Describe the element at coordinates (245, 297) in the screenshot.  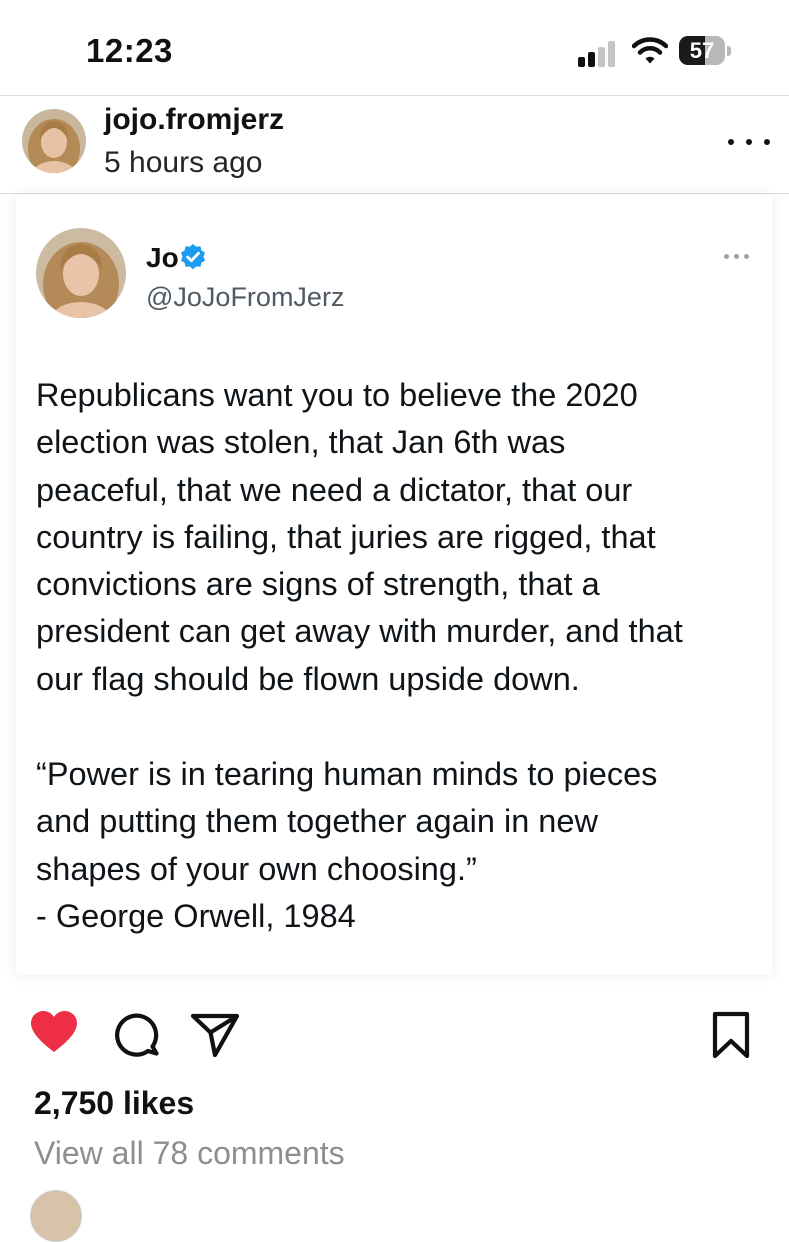
I see `tweet-handle: @JoJoFromJerz` at that location.